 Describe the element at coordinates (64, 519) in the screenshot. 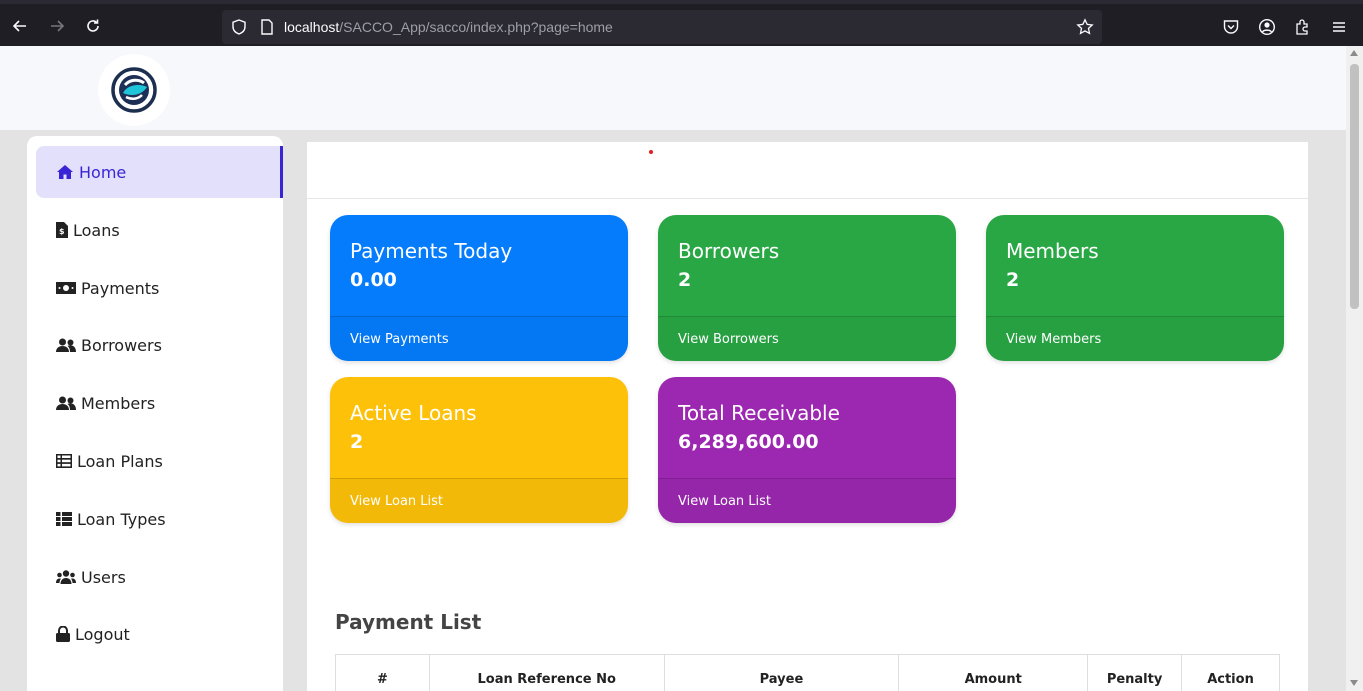

I see `th-list-icon` at that location.